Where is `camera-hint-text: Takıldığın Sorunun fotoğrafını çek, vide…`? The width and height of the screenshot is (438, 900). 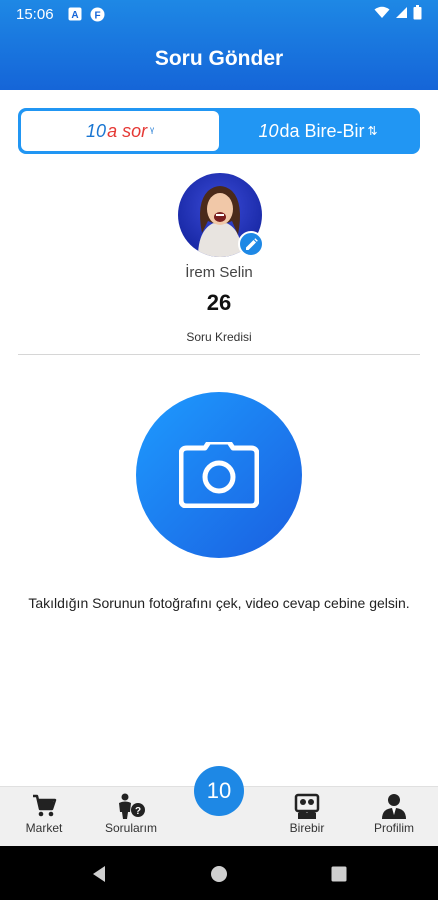 camera-hint-text: Takıldığın Sorunun fotoğrafını çek, vide… is located at coordinates (219, 603).